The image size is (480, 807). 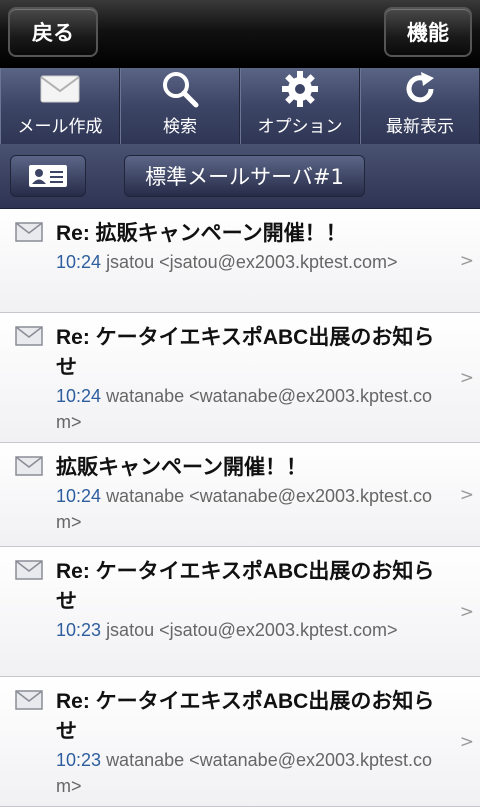 What do you see at coordinates (181, 467) in the screenshot?
I see `mail-subject: 拡販キャンペーン開催！！` at bounding box center [181, 467].